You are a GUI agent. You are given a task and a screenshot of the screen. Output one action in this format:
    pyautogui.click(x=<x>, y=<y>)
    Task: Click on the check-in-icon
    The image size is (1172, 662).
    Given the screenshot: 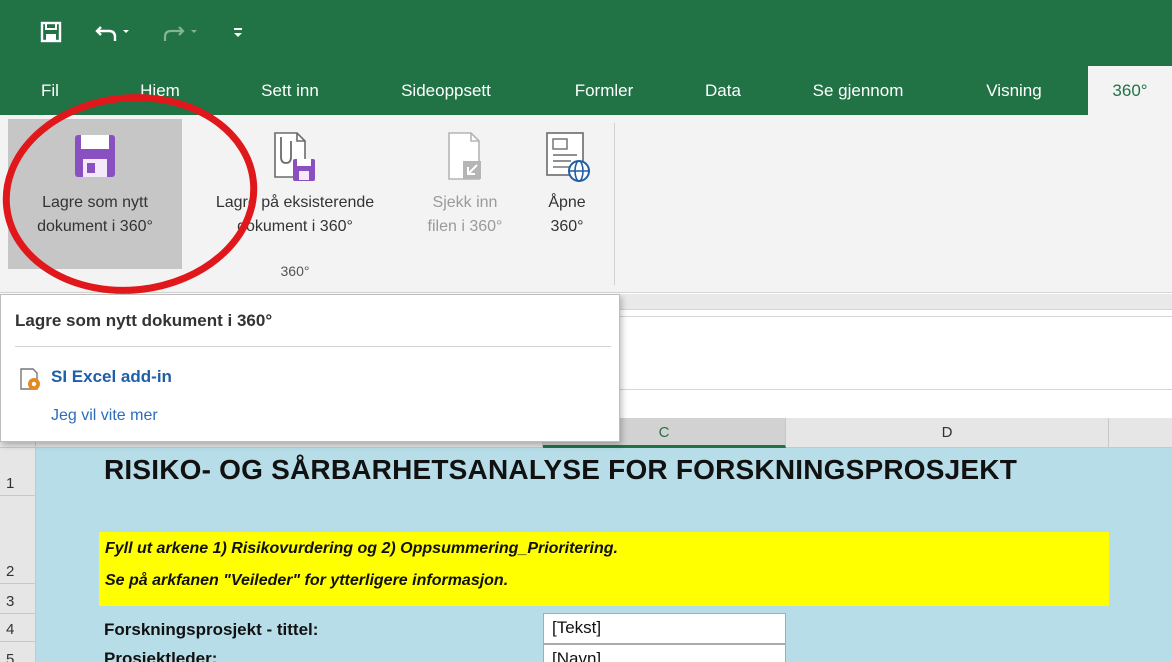 What is the action you would take?
    pyautogui.click(x=464, y=156)
    